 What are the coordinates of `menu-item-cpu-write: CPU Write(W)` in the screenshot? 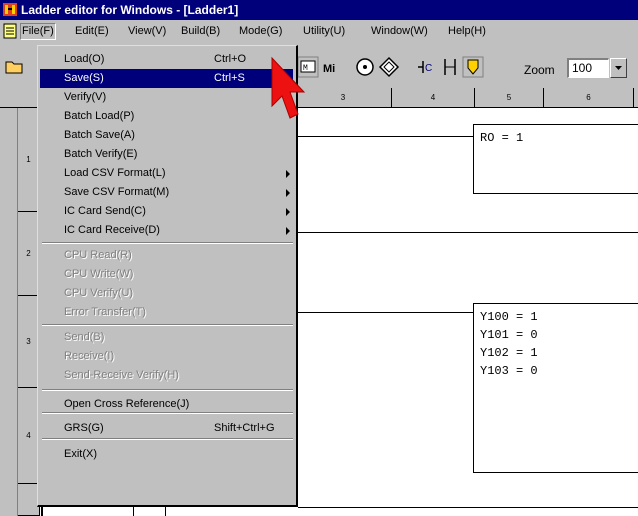 It's located at (166, 274).